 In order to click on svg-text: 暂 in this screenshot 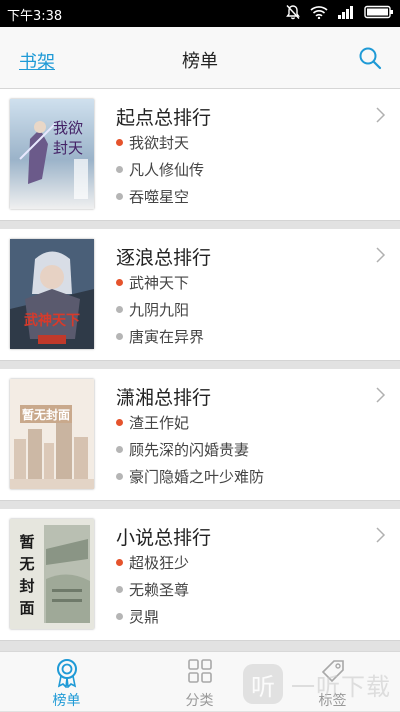, I will do `click(26, 542)`.